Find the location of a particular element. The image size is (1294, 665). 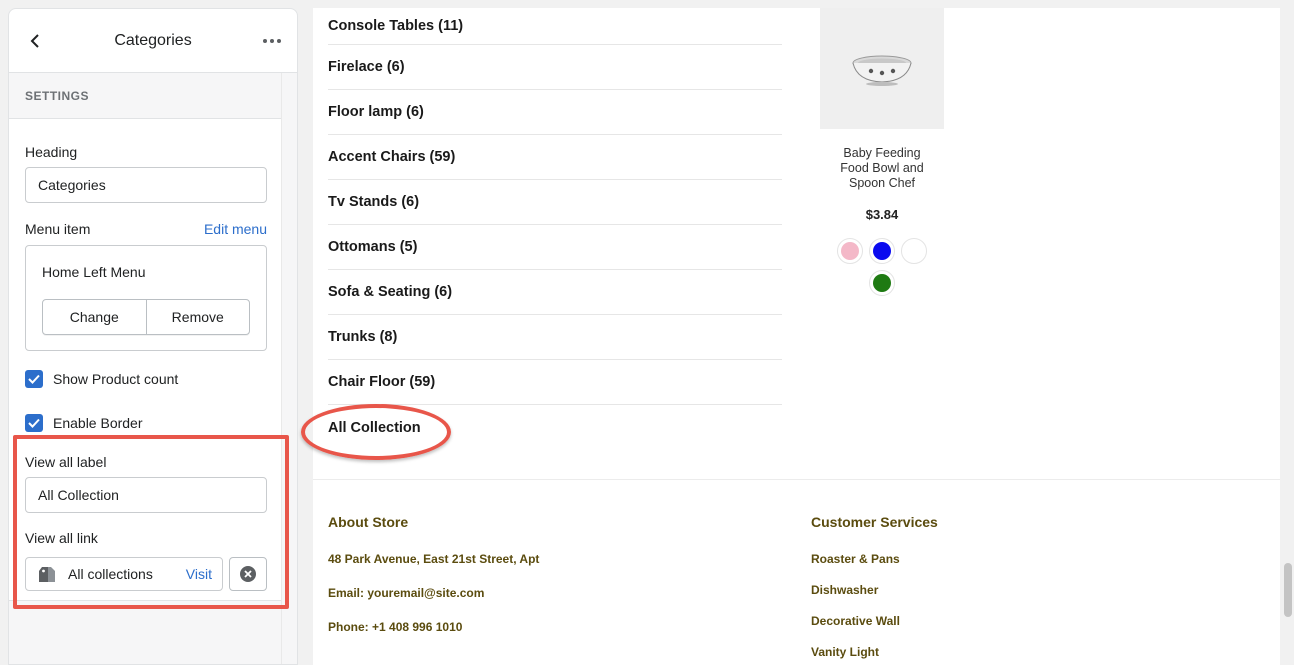

category-item: Firelace (6) is located at coordinates (555, 67).